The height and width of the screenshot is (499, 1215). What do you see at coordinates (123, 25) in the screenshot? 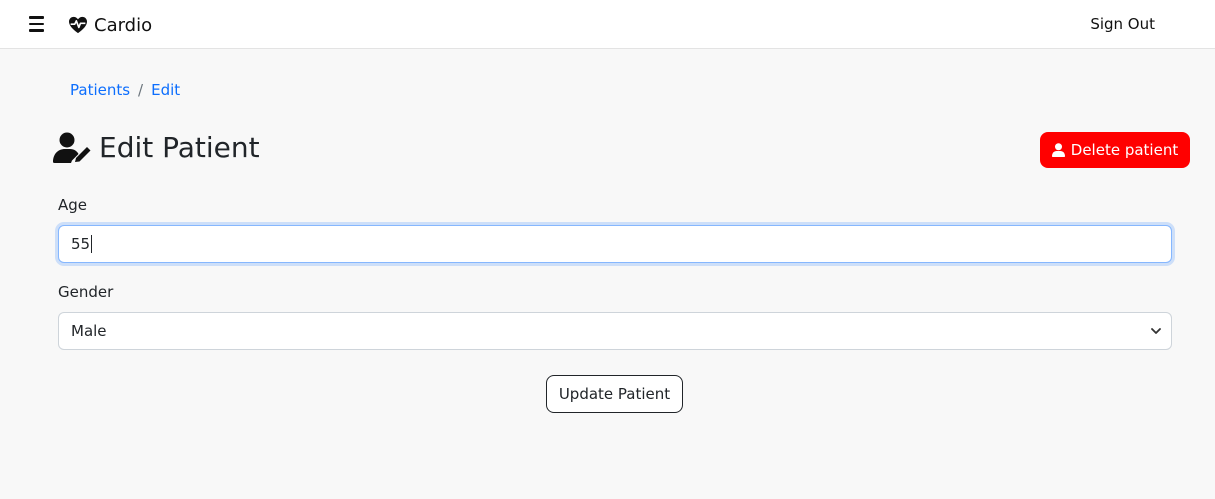
I see `brand-name: Cardio` at bounding box center [123, 25].